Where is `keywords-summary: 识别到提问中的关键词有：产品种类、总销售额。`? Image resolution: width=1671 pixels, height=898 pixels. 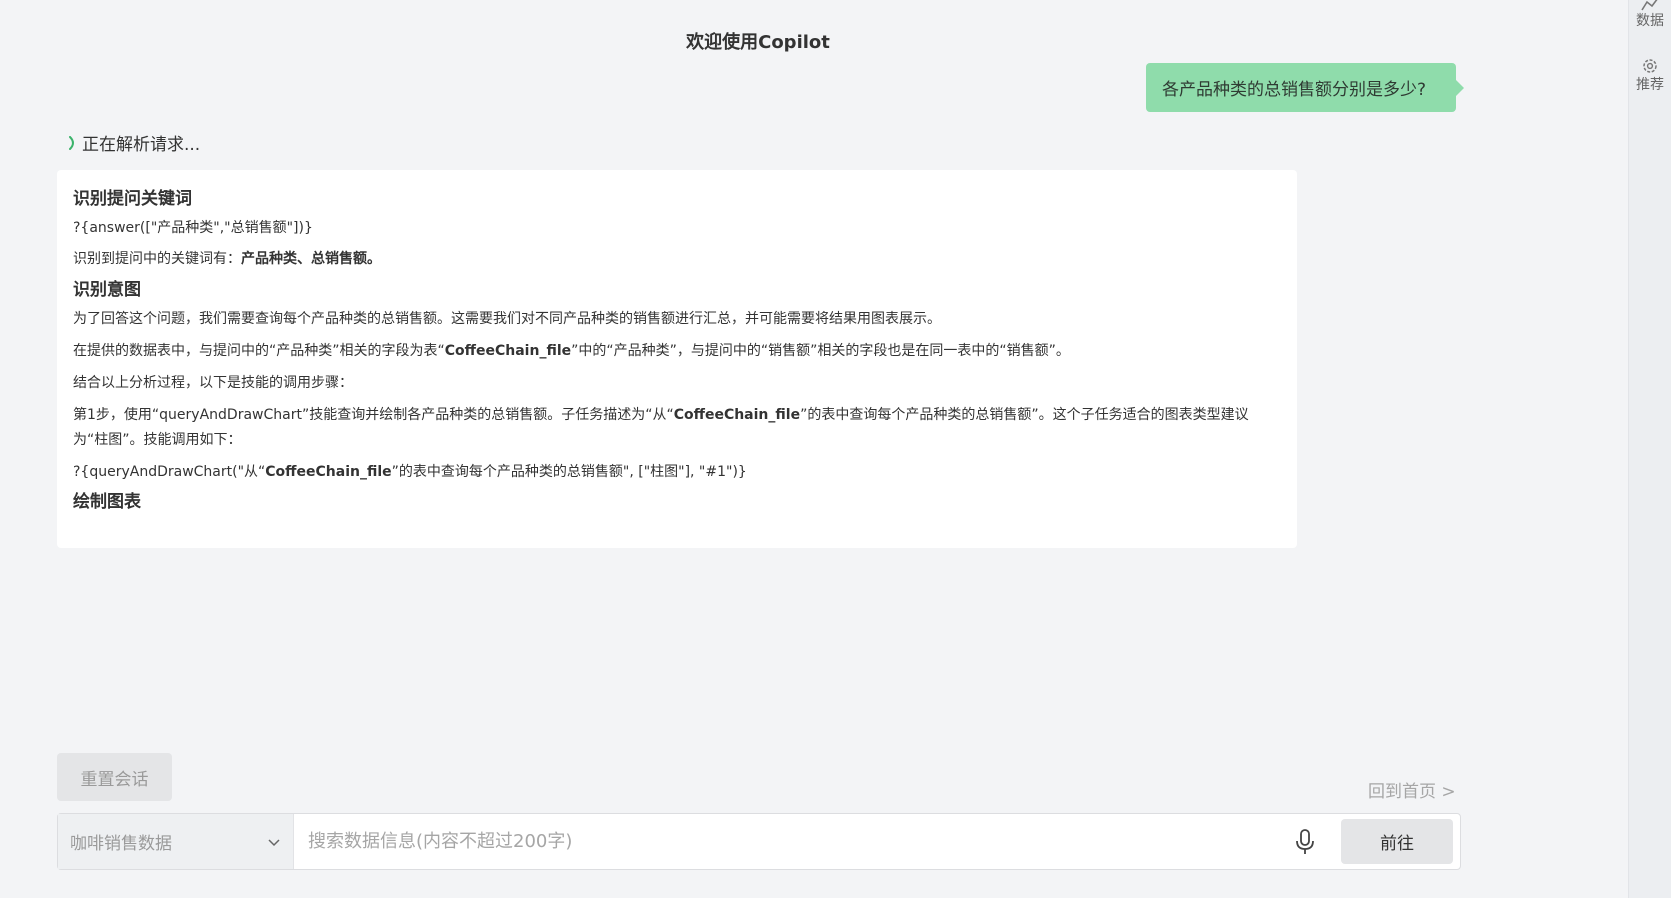
keywords-summary: 识别到提问中的关键词有：产品种类、总销售额。 is located at coordinates (677, 259).